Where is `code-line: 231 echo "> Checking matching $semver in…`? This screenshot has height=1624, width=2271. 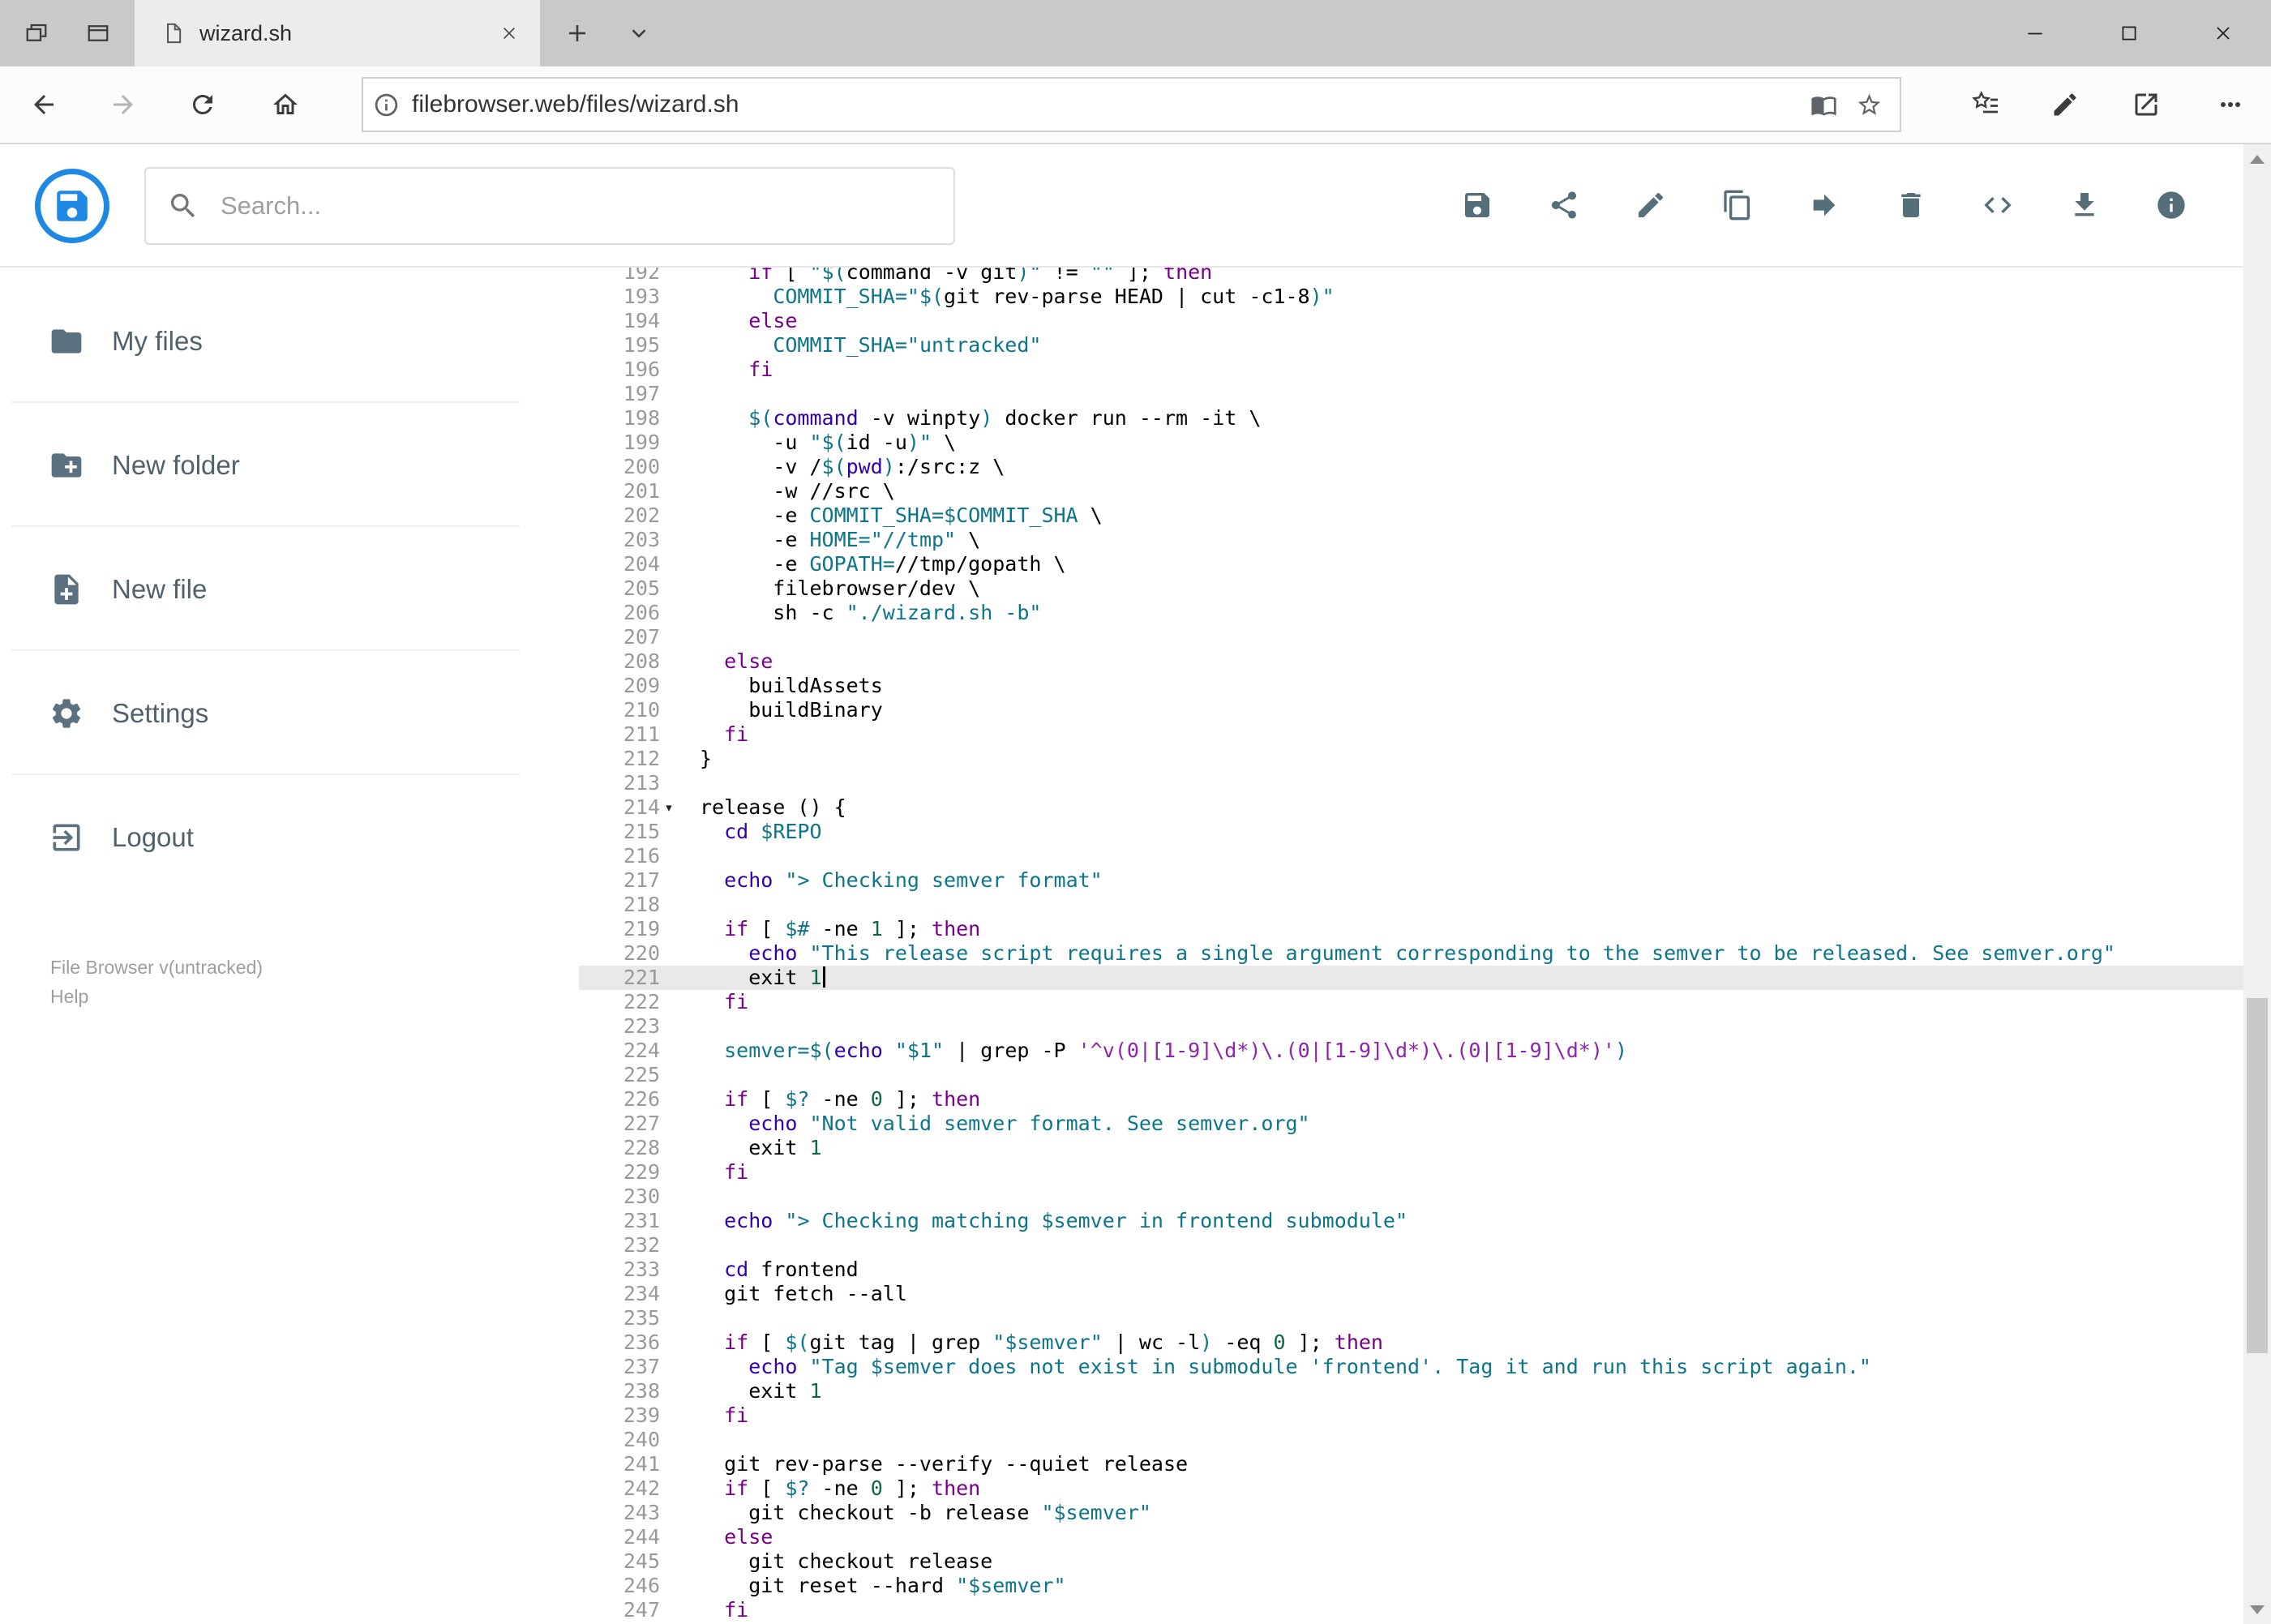
code-line: 231 echo "> Checking matching $semver in… is located at coordinates (1425, 1221).